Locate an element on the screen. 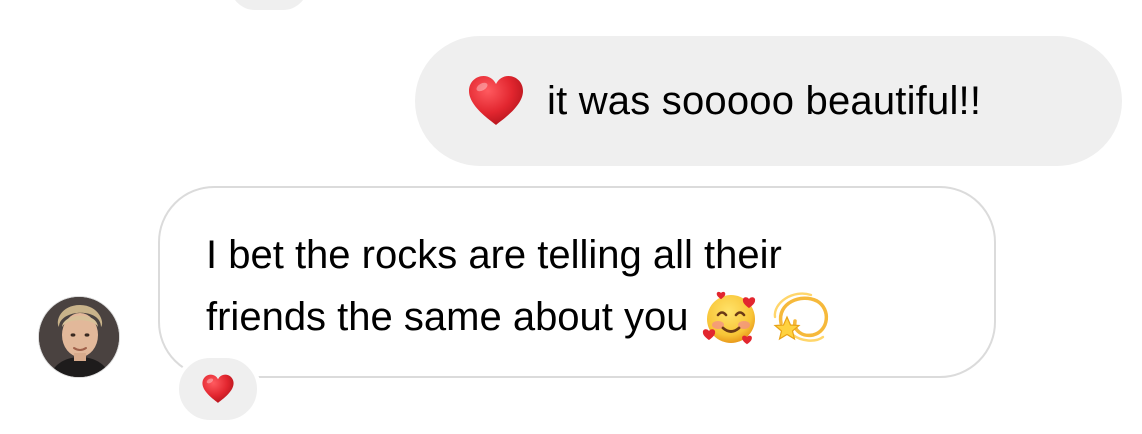 The width and height of the screenshot is (1142, 434). avatar-photo is located at coordinates (79, 337).